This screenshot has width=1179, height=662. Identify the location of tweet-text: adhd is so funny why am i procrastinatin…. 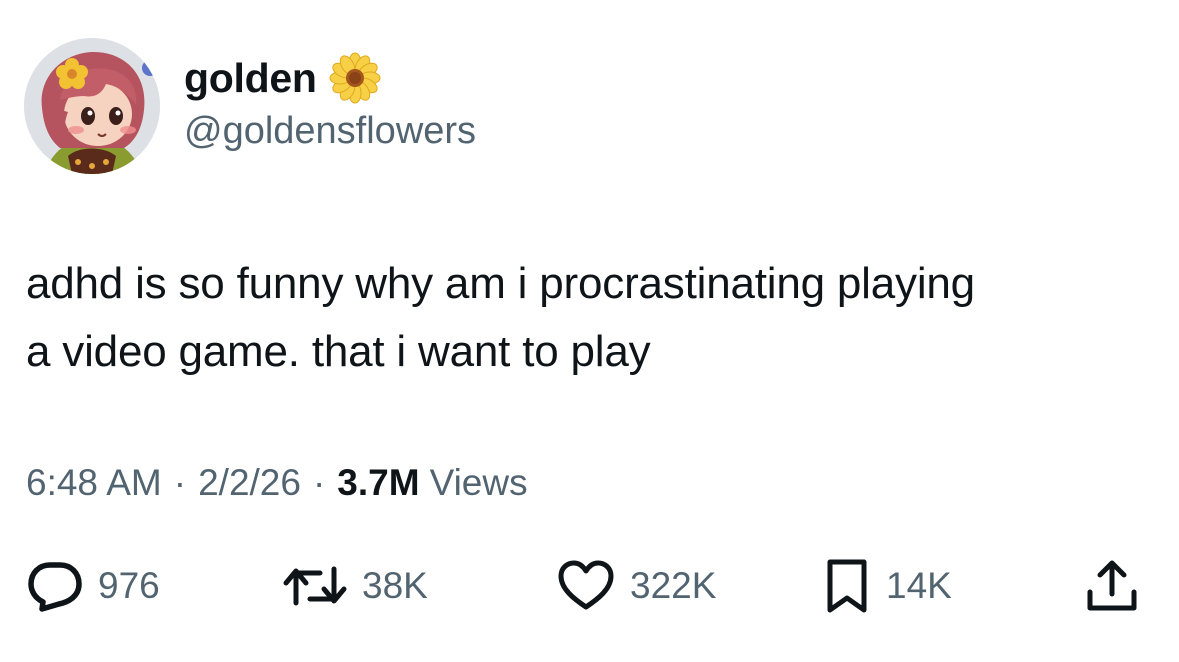
(500, 317).